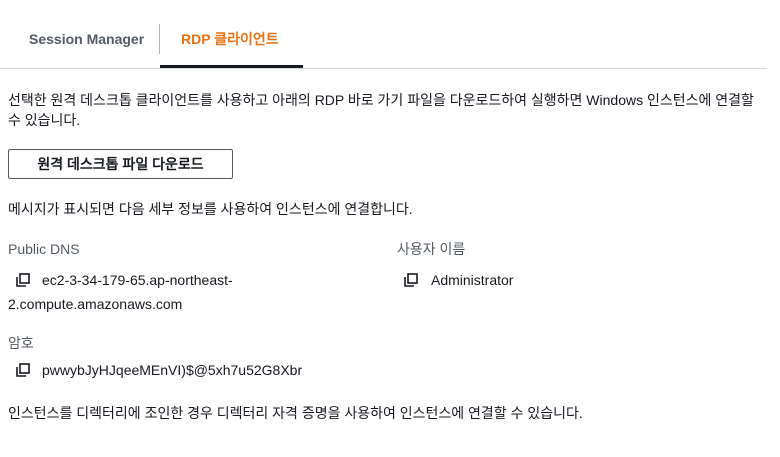  Describe the element at coordinates (95, 304) in the screenshot. I see `public-dns-value-continued: 2.compute.amazonaws.com` at that location.